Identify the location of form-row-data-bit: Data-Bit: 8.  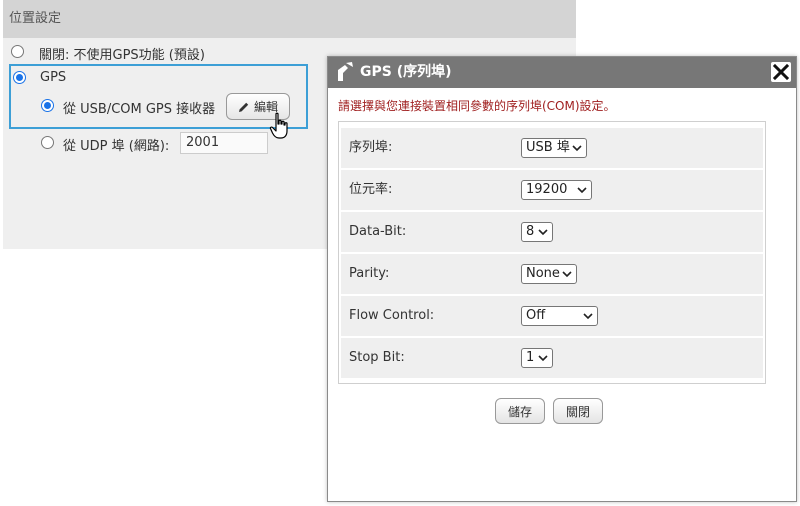
(552, 232).